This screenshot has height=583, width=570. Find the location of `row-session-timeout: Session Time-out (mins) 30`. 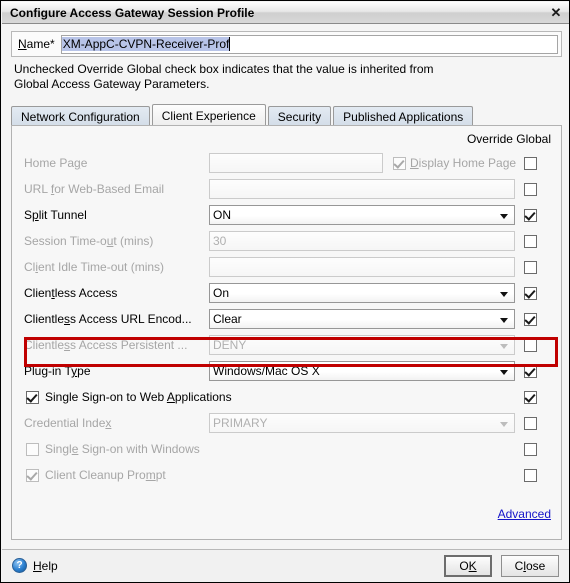

row-session-timeout: Session Time-out (mins) 30 is located at coordinates (286, 241).